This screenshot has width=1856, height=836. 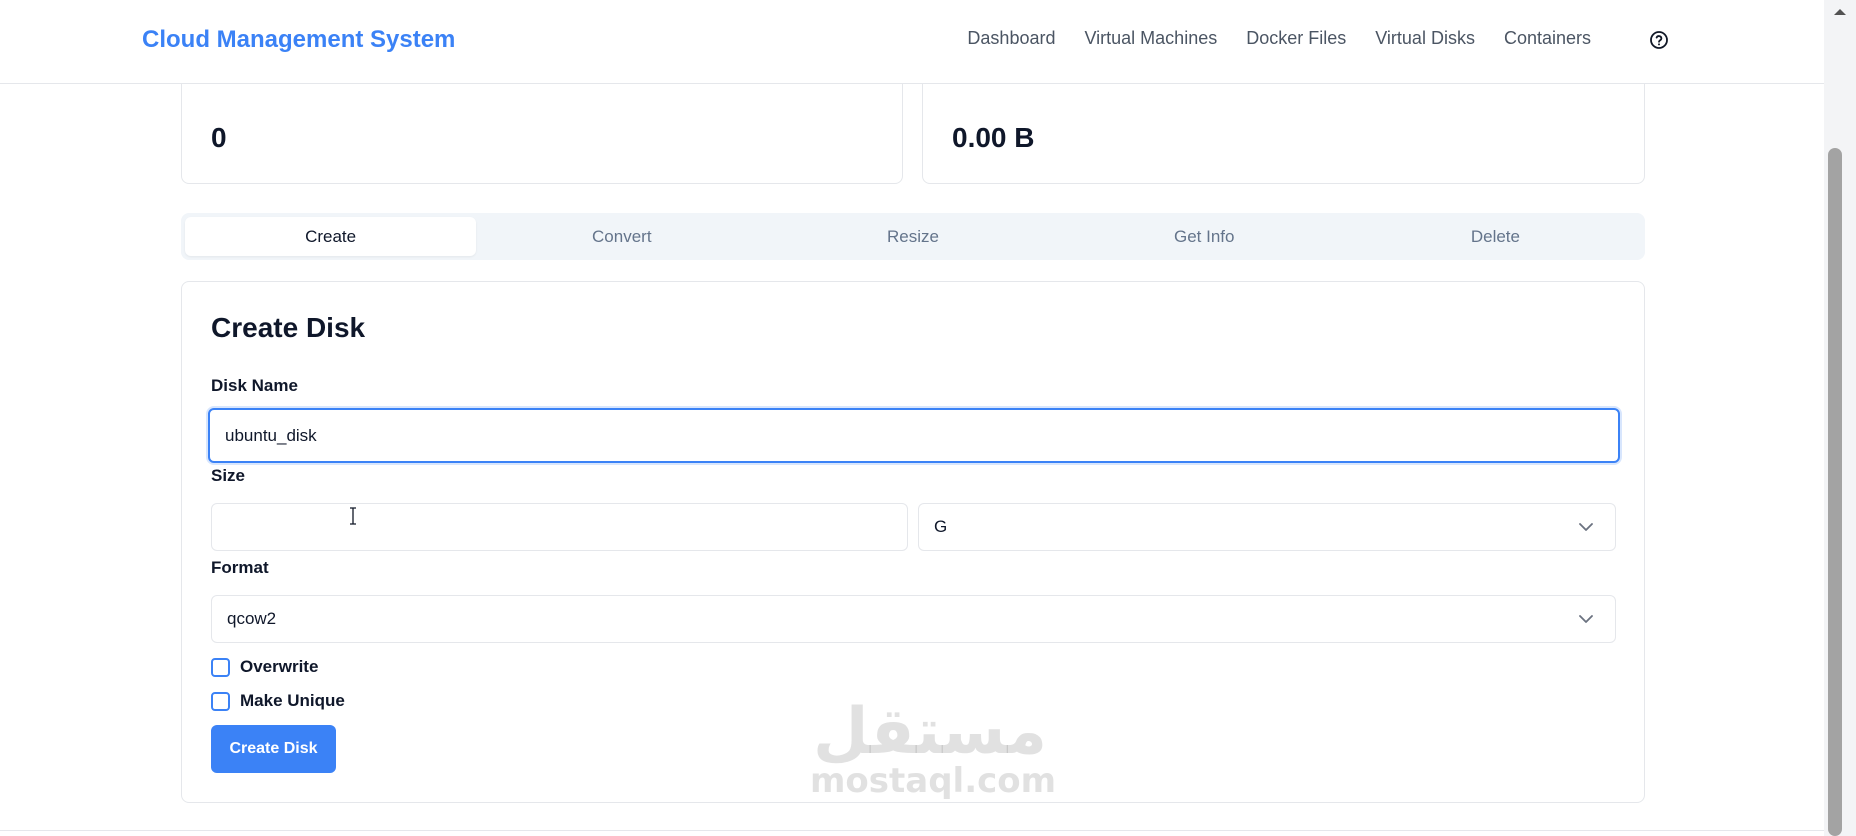 What do you see at coordinates (559, 527) in the screenshot?
I see `size-input` at bounding box center [559, 527].